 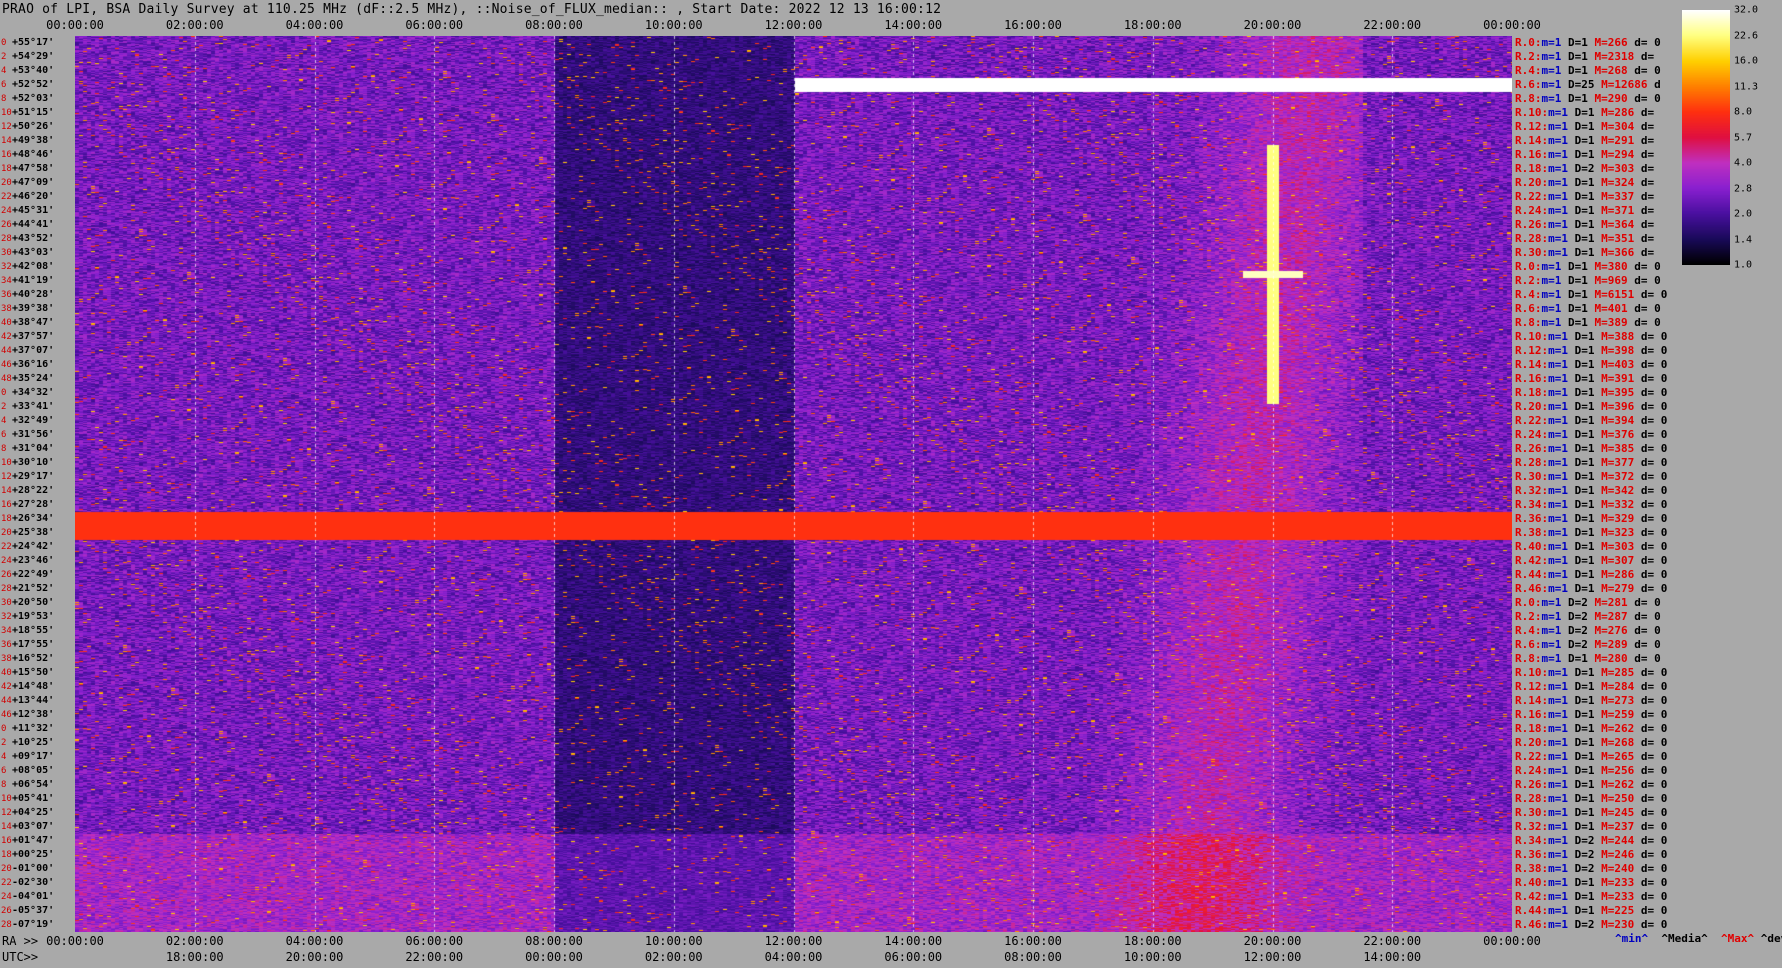 What do you see at coordinates (1618, 924) in the screenshot?
I see `max-value: M=230` at bounding box center [1618, 924].